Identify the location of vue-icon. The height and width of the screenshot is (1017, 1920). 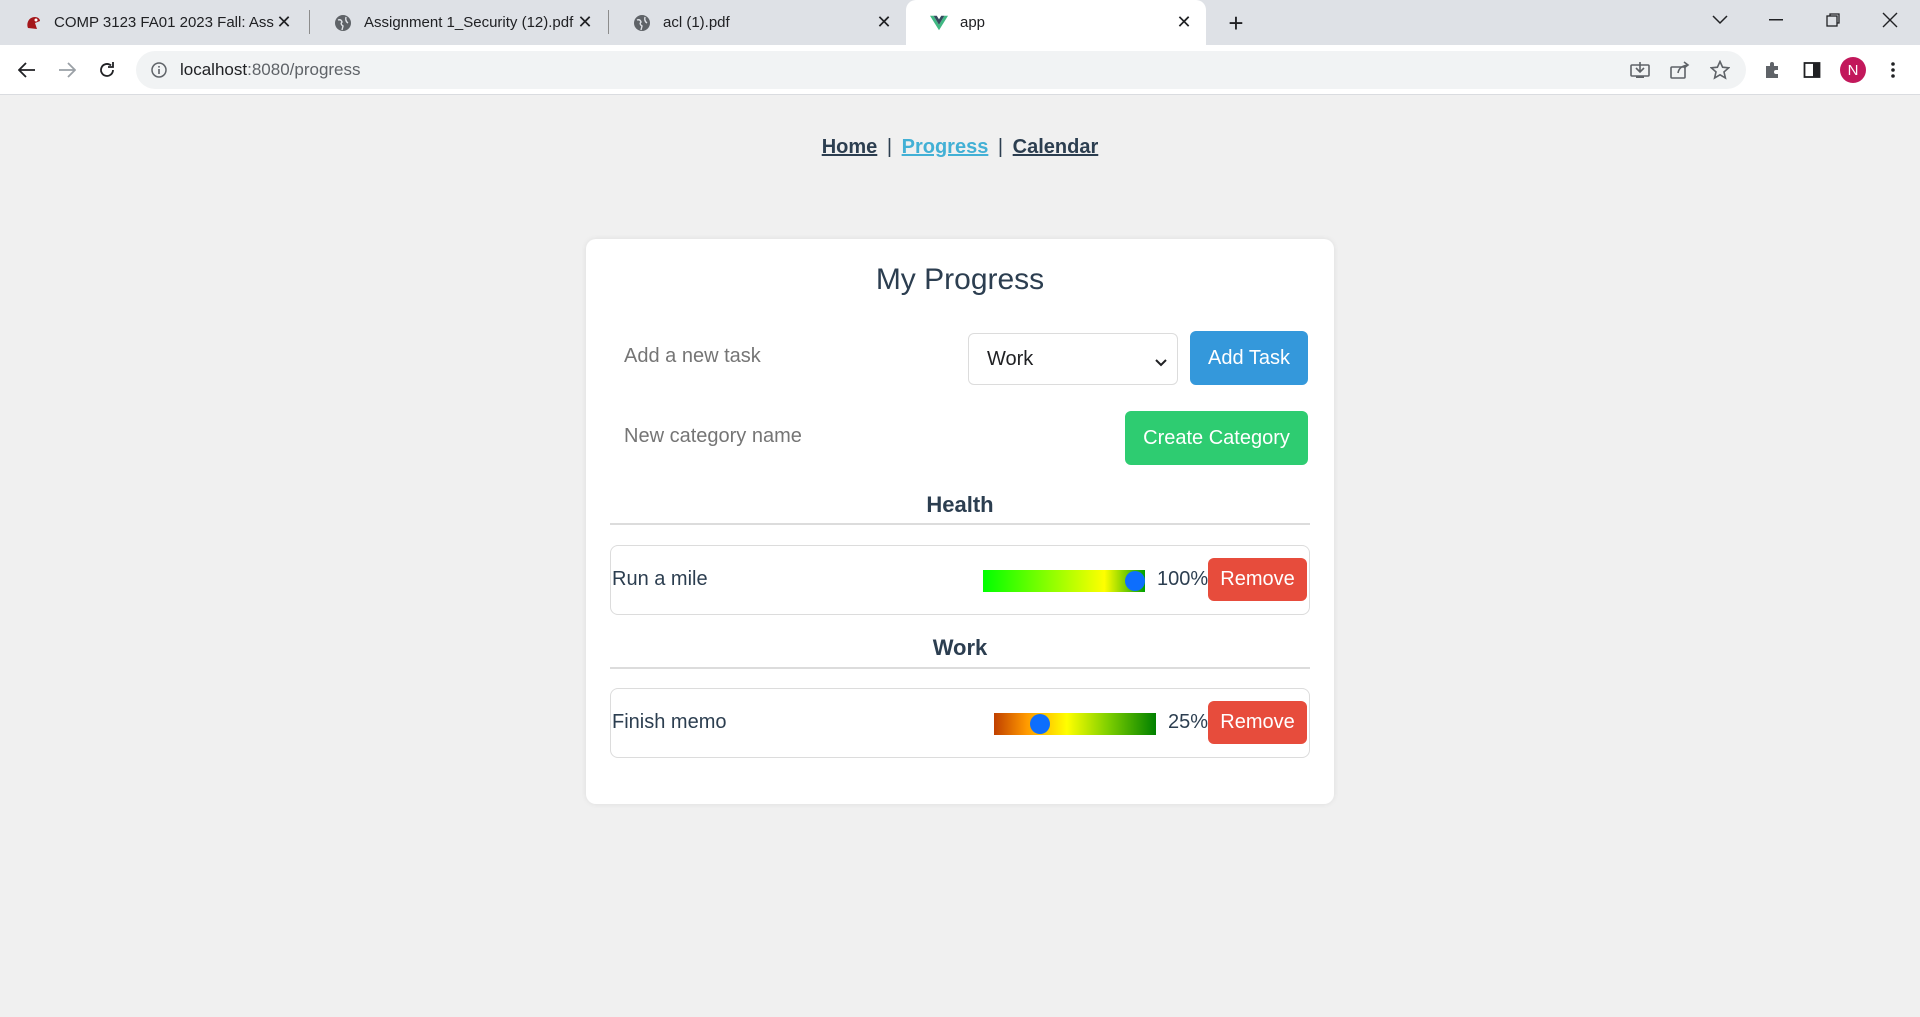
(939, 23).